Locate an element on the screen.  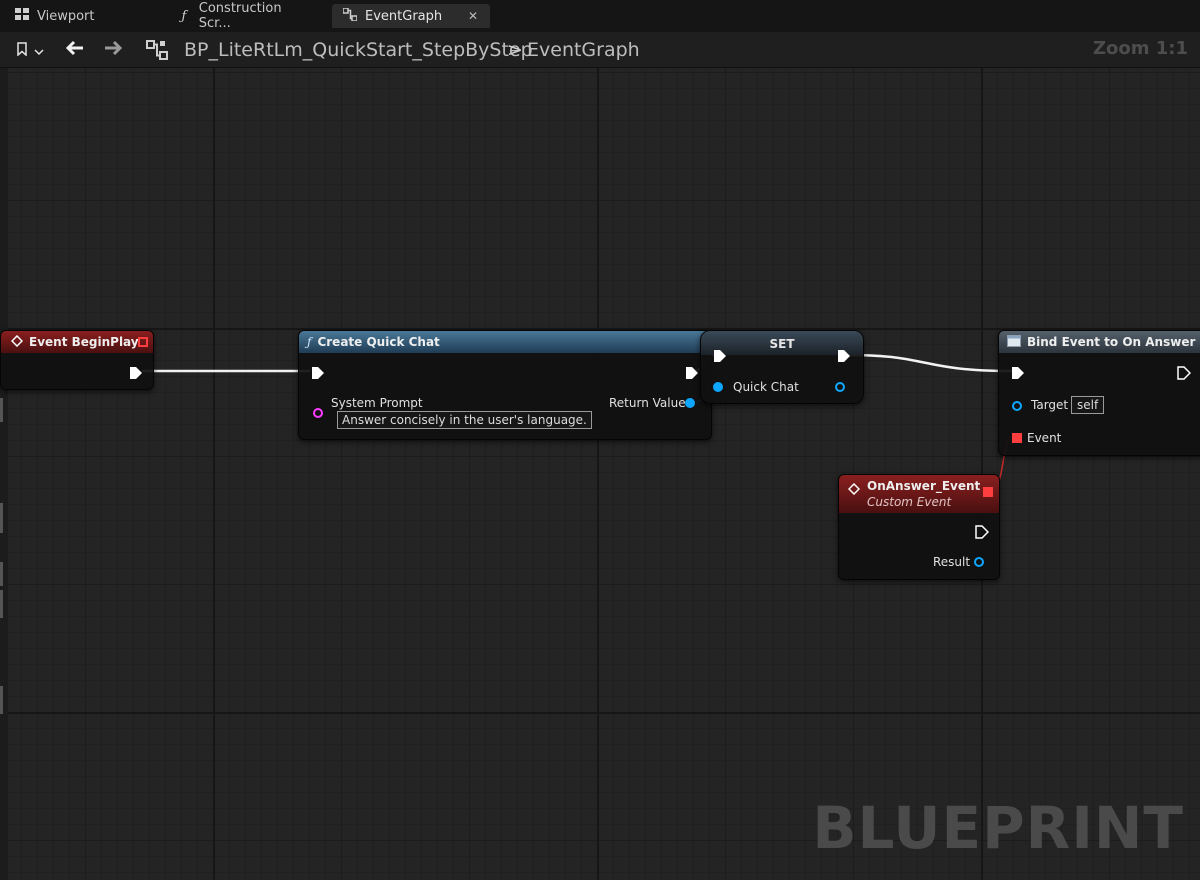
event-delegate-pin is located at coordinates (1017, 438).